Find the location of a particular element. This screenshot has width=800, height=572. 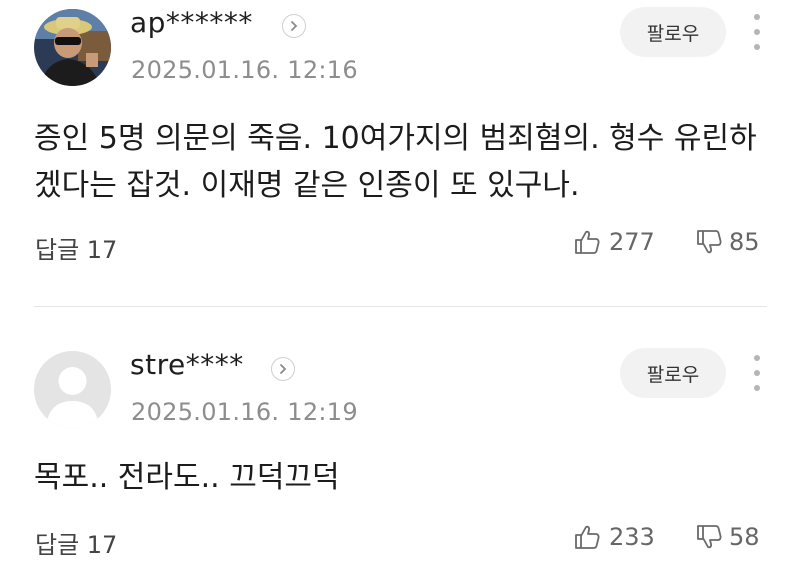

comment-body: 목포.. 전라도.. 끄덕끄덕 is located at coordinates (187, 477).